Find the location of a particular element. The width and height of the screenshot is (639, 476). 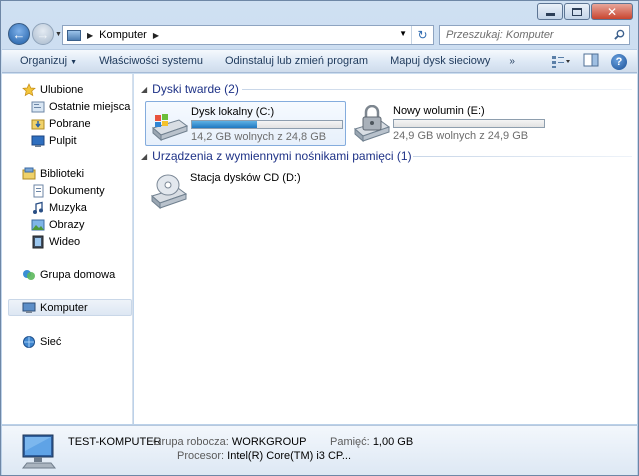

drive-free-space: 24,9 GB wolnych z 24,9 GB is located at coordinates (461, 136).